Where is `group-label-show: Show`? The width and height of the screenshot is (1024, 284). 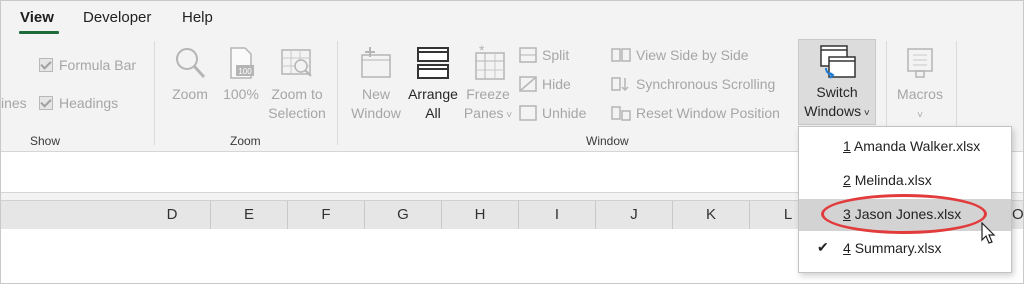 group-label-show: Show is located at coordinates (45, 141).